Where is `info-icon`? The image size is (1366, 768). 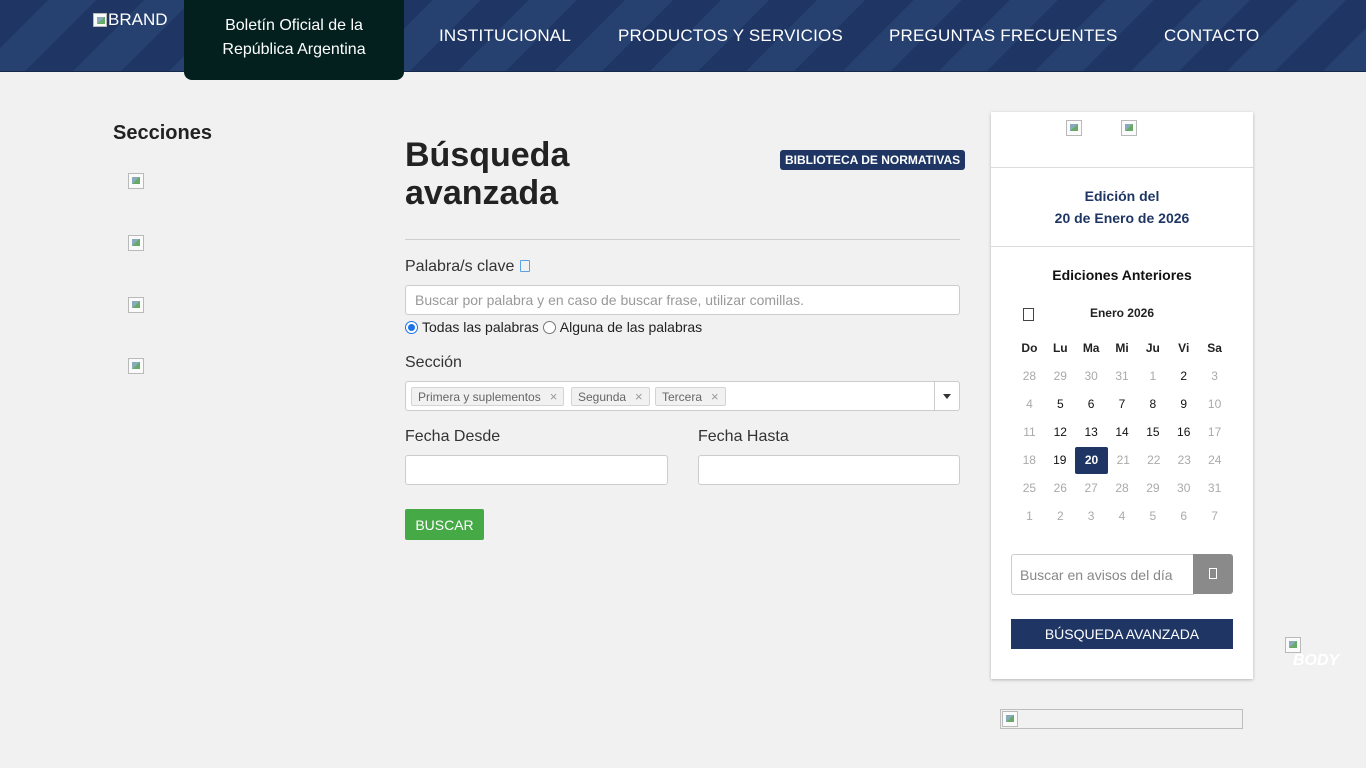 info-icon is located at coordinates (525, 266).